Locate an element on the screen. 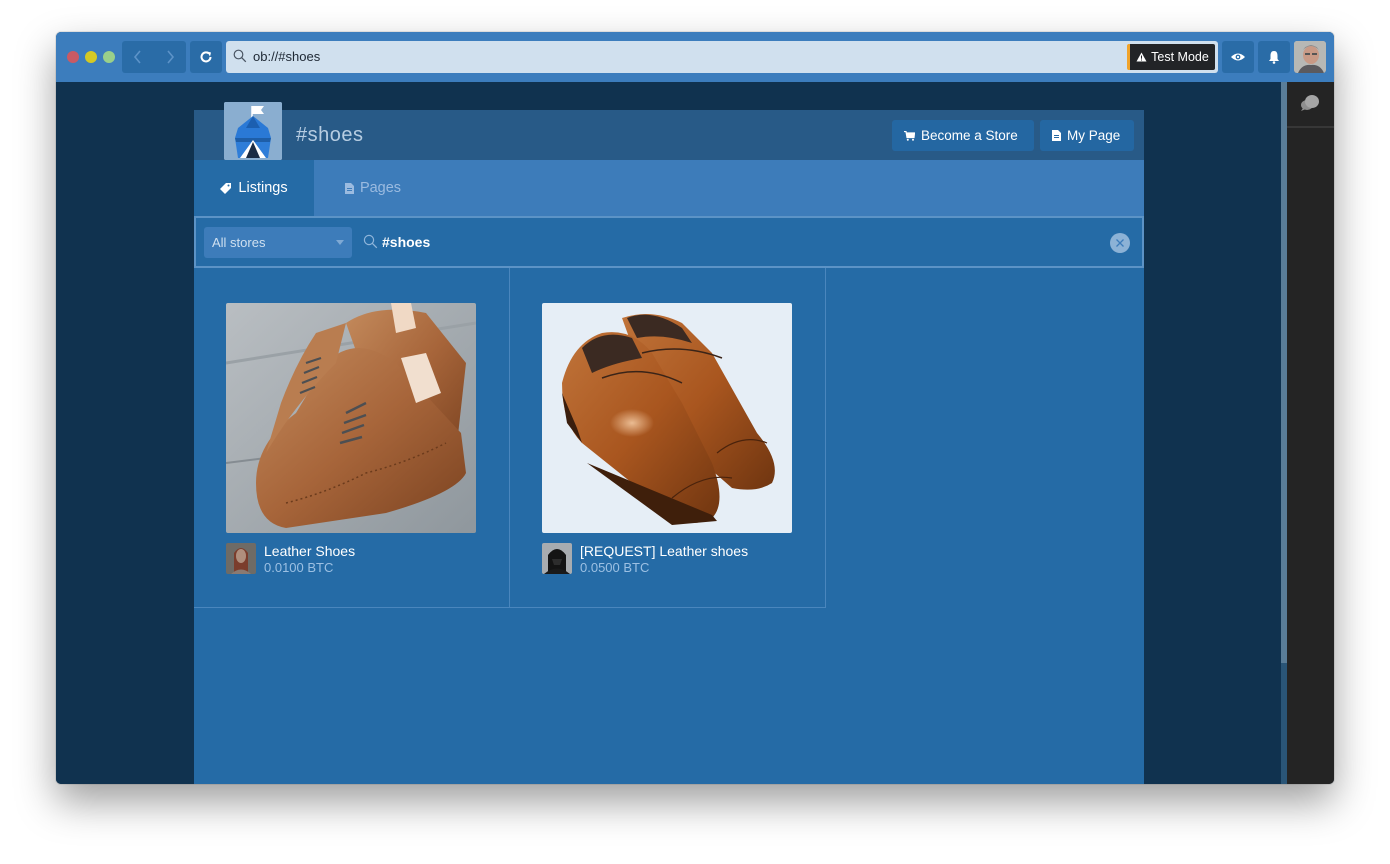 This screenshot has width=1390, height=864. window-minimize-button is located at coordinates (91, 57).